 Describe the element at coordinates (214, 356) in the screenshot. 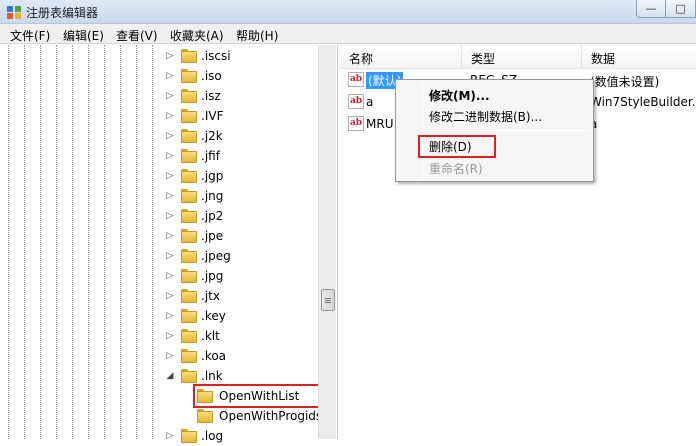

I see `tree-item-label: .koa` at that location.